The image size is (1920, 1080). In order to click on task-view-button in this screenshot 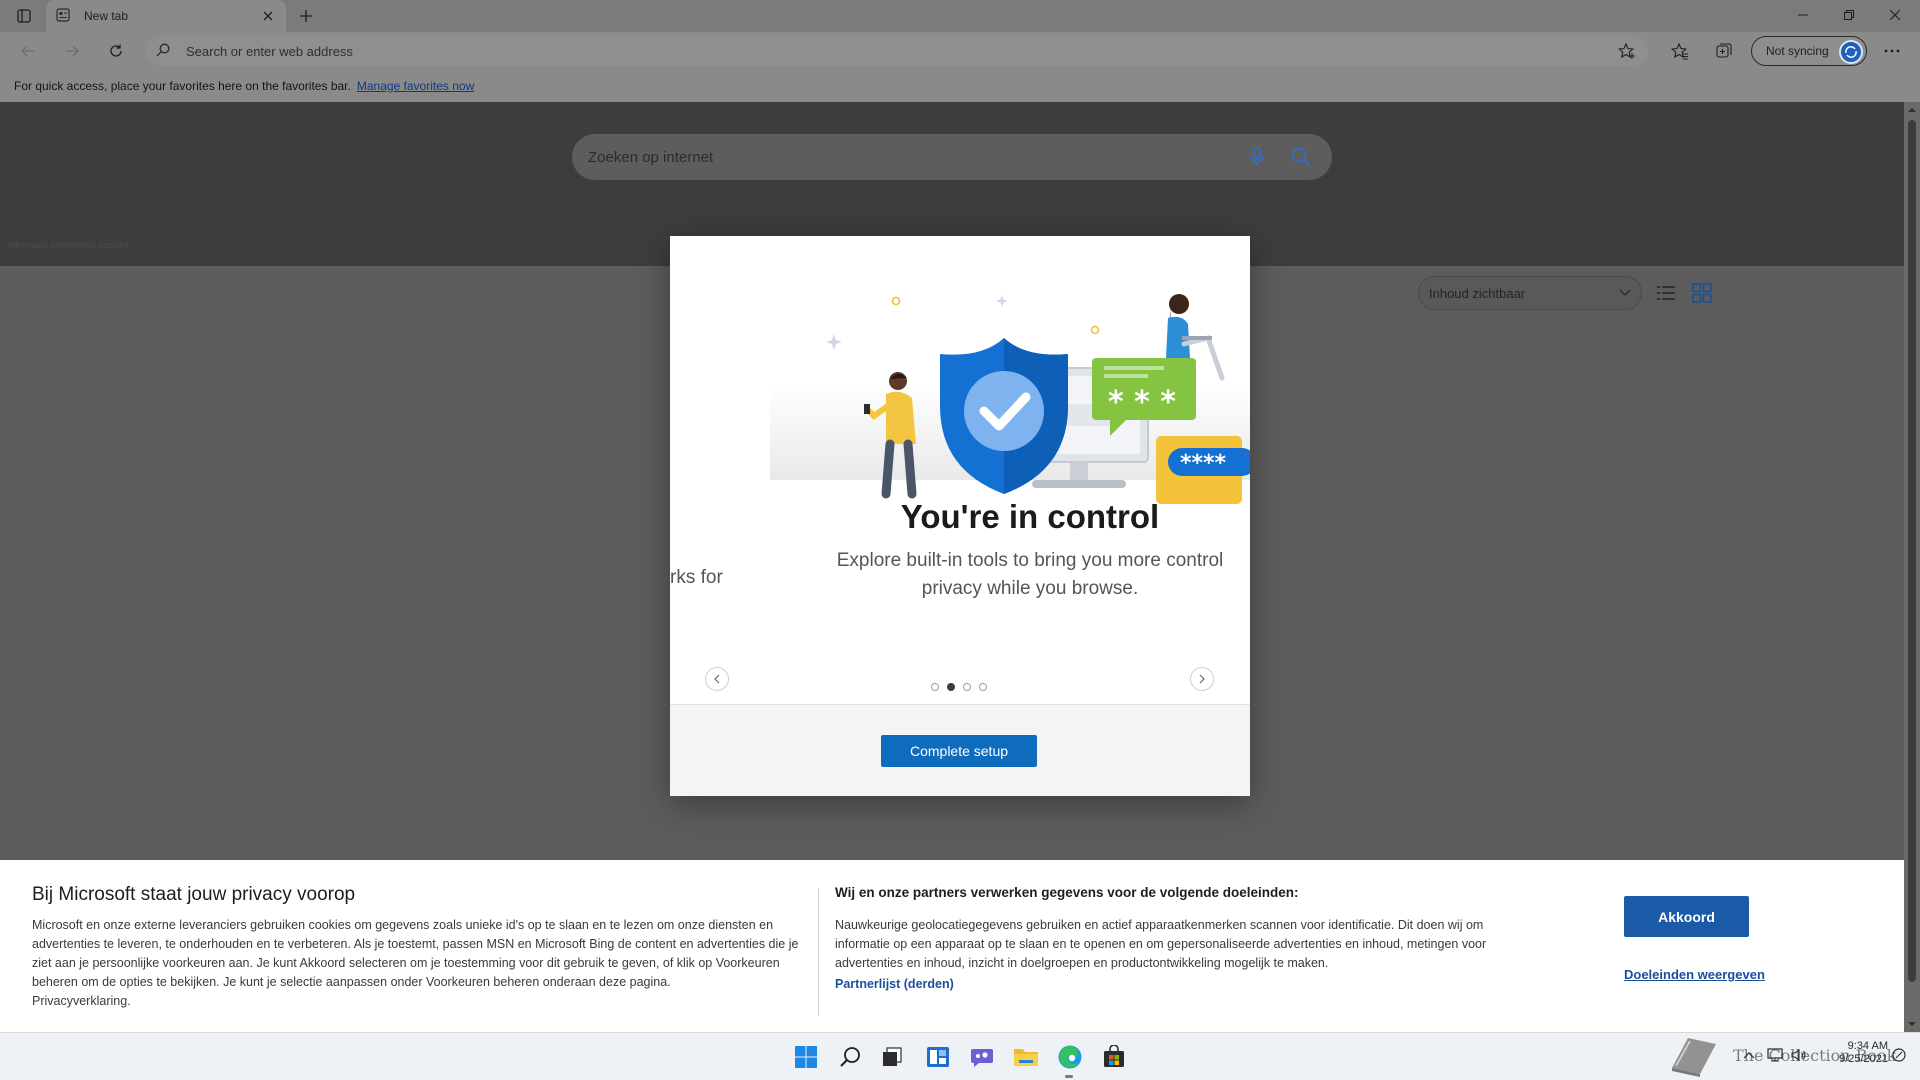, I will do `click(892, 1057)`.